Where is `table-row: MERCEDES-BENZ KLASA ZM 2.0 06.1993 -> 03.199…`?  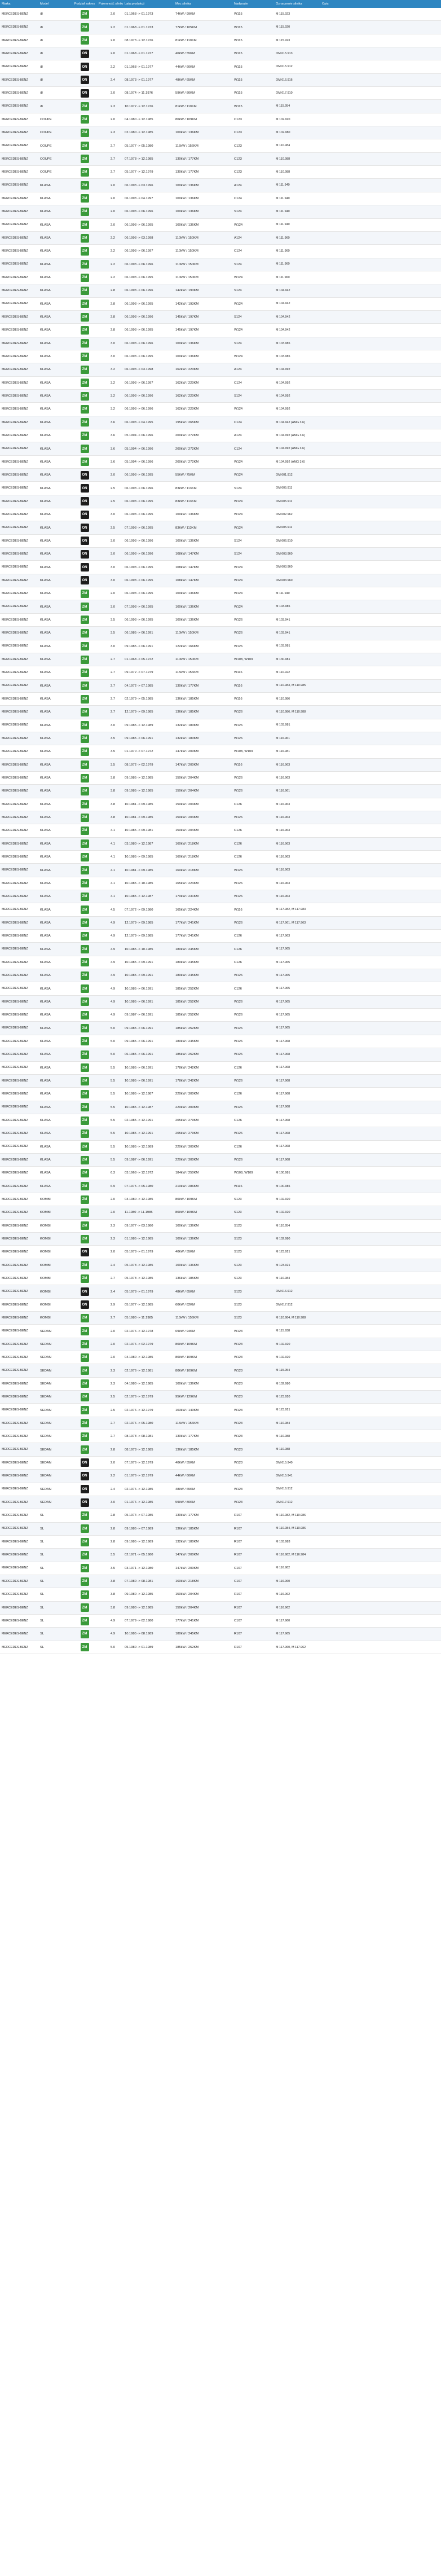 table-row: MERCEDES-BENZ KLASA ZM 2.0 06.1993 -> 03.199… is located at coordinates (220, 185).